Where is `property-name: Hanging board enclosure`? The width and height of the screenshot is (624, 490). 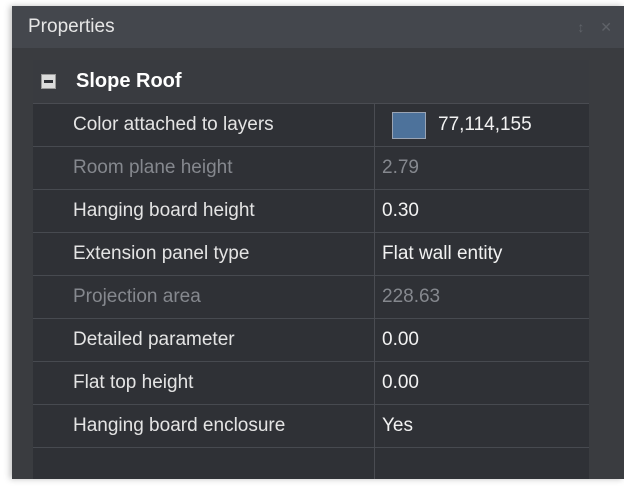 property-name: Hanging board enclosure is located at coordinates (179, 425).